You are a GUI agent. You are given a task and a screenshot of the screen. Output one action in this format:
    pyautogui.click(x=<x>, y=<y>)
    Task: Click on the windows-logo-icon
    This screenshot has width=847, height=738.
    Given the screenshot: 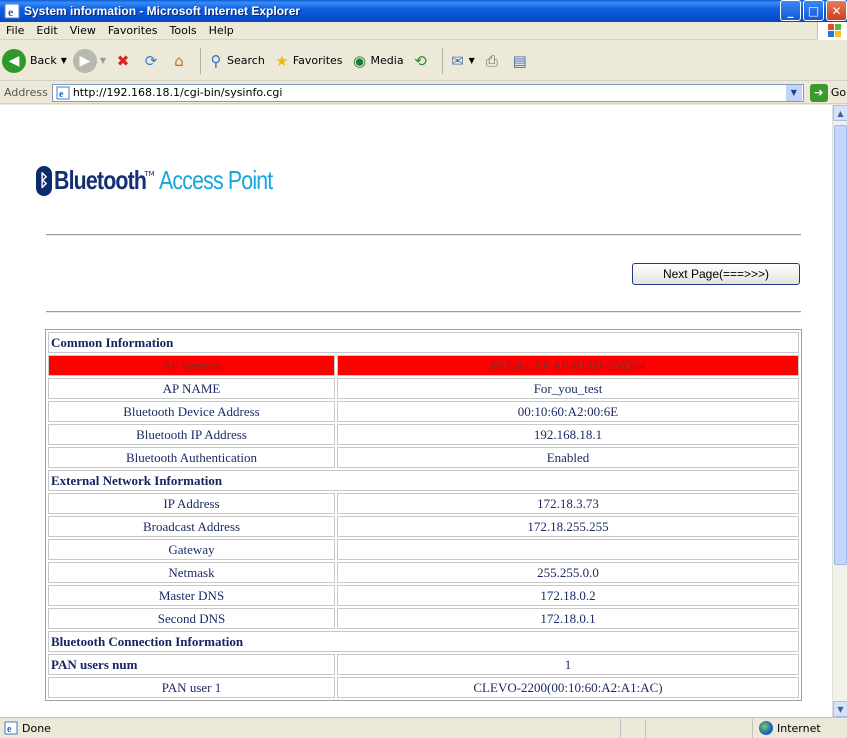 What is the action you would take?
    pyautogui.click(x=832, y=31)
    